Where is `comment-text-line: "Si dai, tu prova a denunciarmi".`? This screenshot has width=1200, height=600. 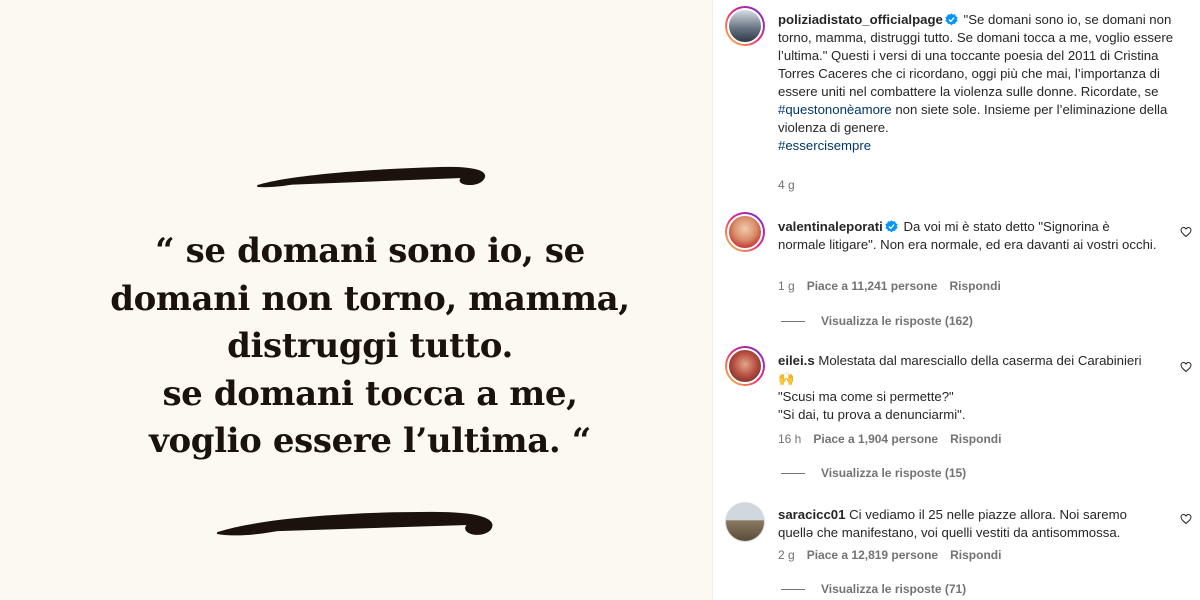
comment-text-line: "Si dai, tu prova a denunciarmi". is located at coordinates (872, 414).